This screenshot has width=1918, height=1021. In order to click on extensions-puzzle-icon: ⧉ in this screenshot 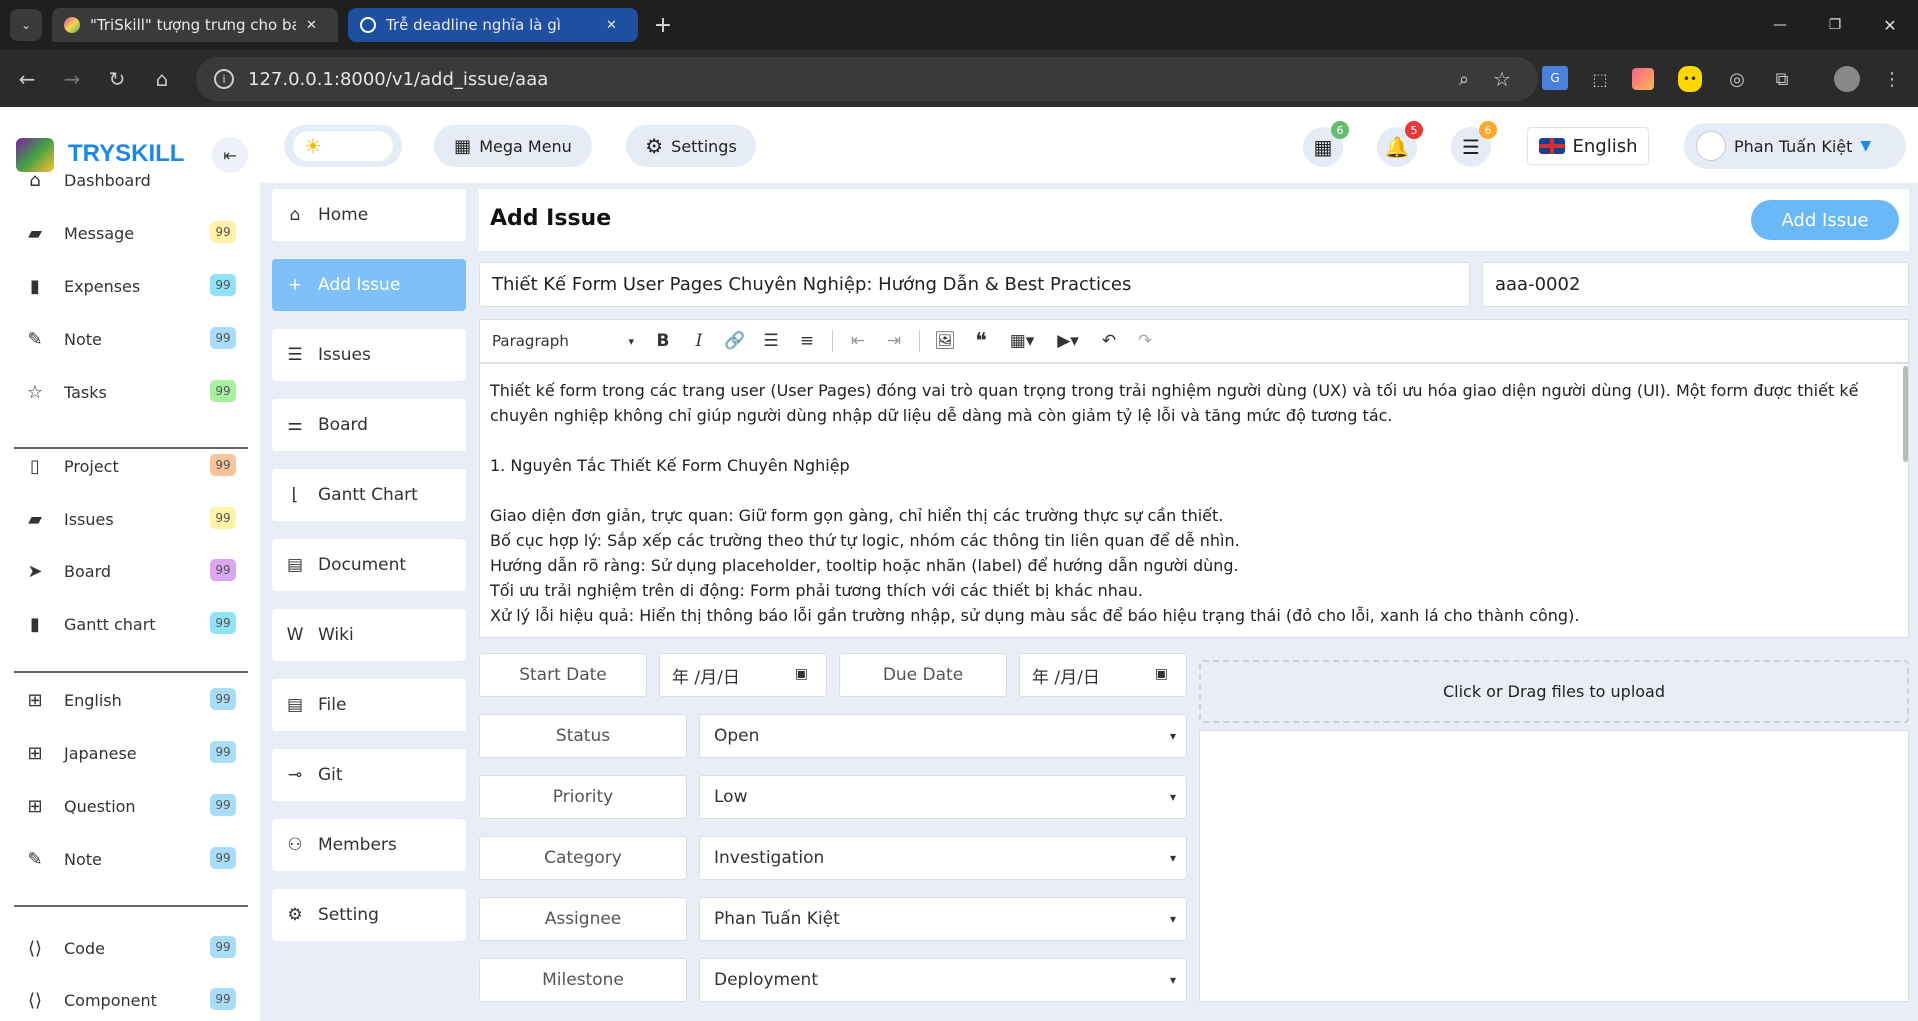, I will do `click(1782, 79)`.